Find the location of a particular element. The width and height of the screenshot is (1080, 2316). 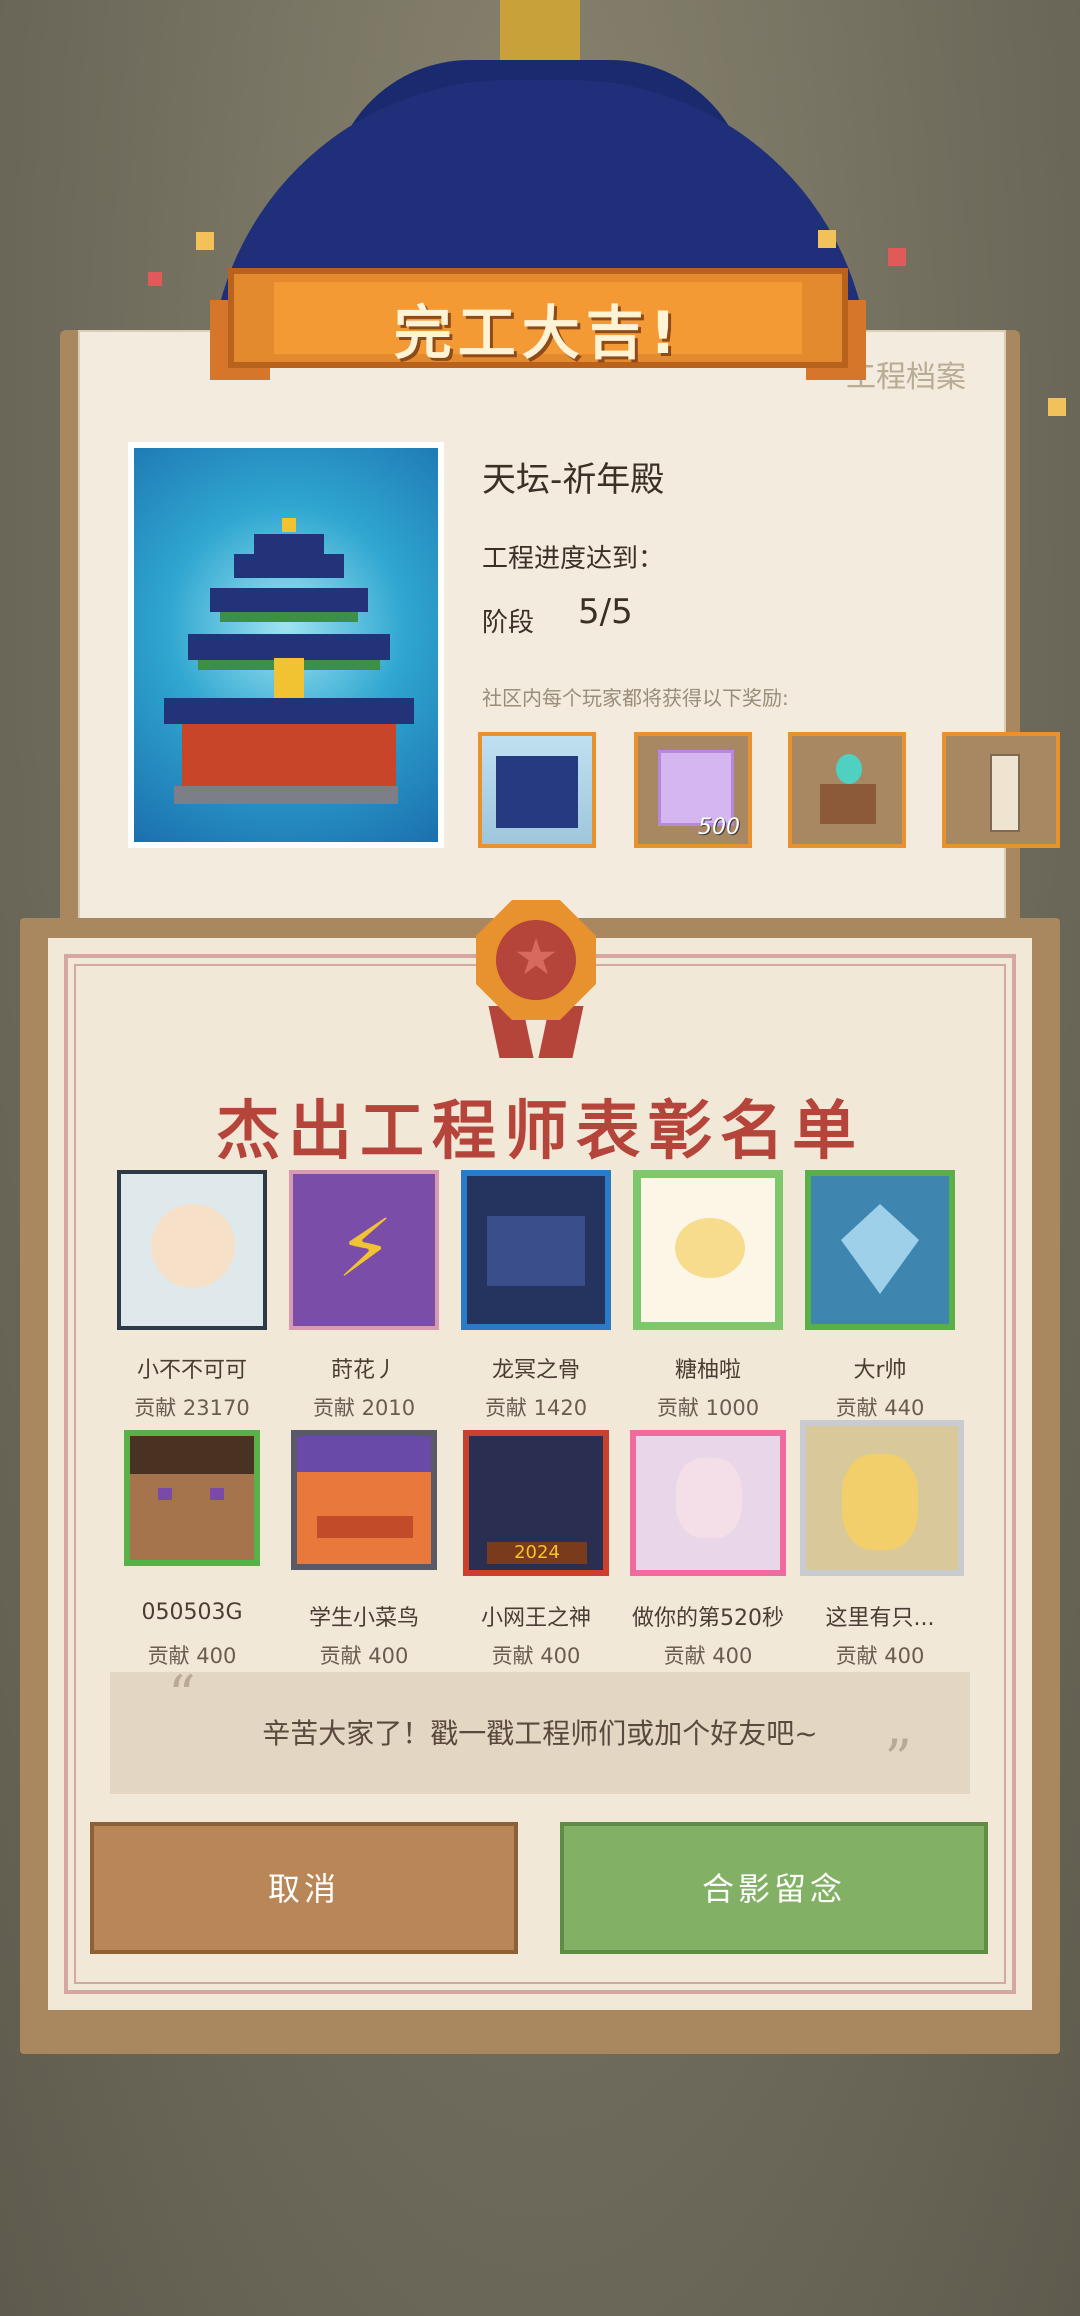

engineer-avatar: 2024 is located at coordinates (536, 1503).